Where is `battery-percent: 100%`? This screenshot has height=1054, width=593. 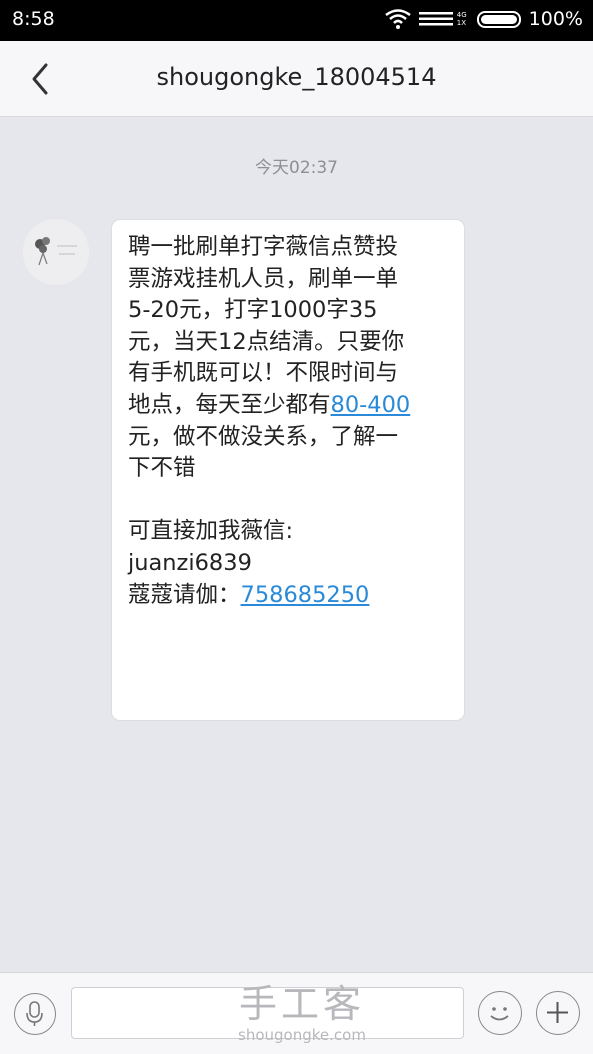 battery-percent: 100% is located at coordinates (555, 19).